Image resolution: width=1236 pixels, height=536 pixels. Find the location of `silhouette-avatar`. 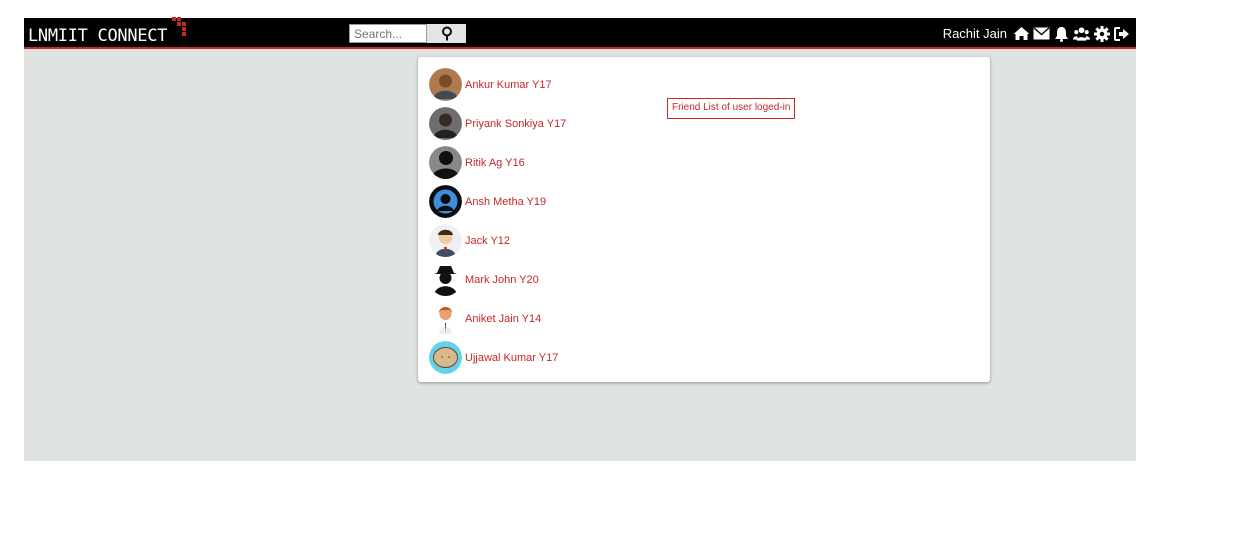

silhouette-avatar is located at coordinates (445, 162).